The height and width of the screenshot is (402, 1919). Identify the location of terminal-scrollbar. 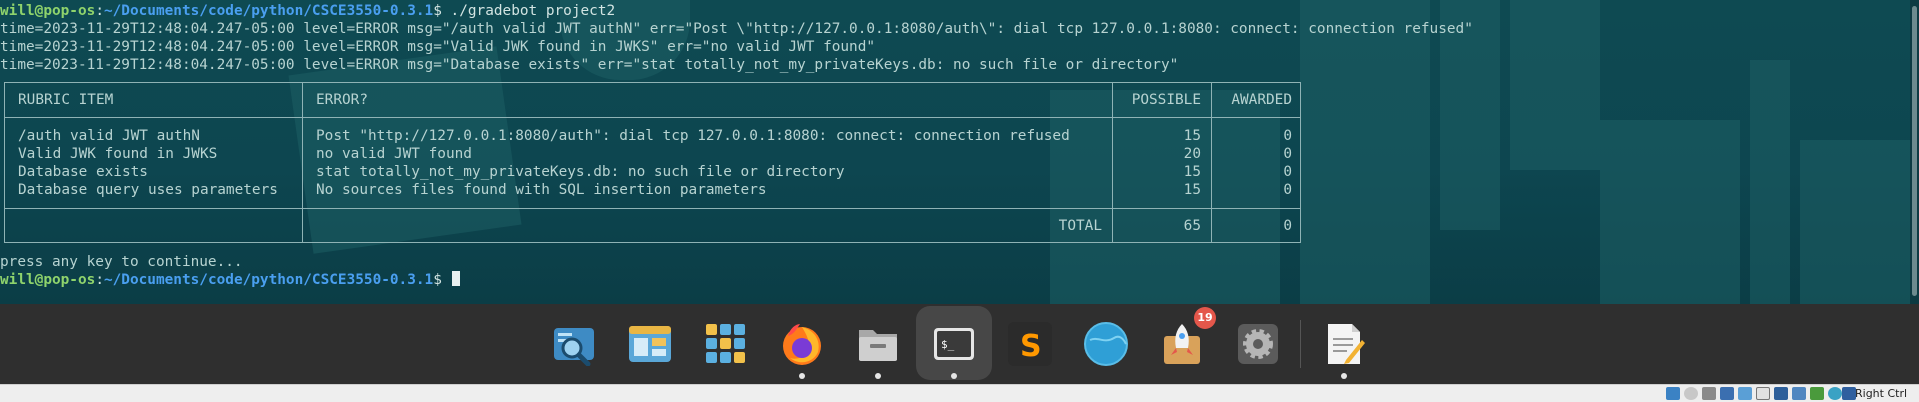
(1914, 152).